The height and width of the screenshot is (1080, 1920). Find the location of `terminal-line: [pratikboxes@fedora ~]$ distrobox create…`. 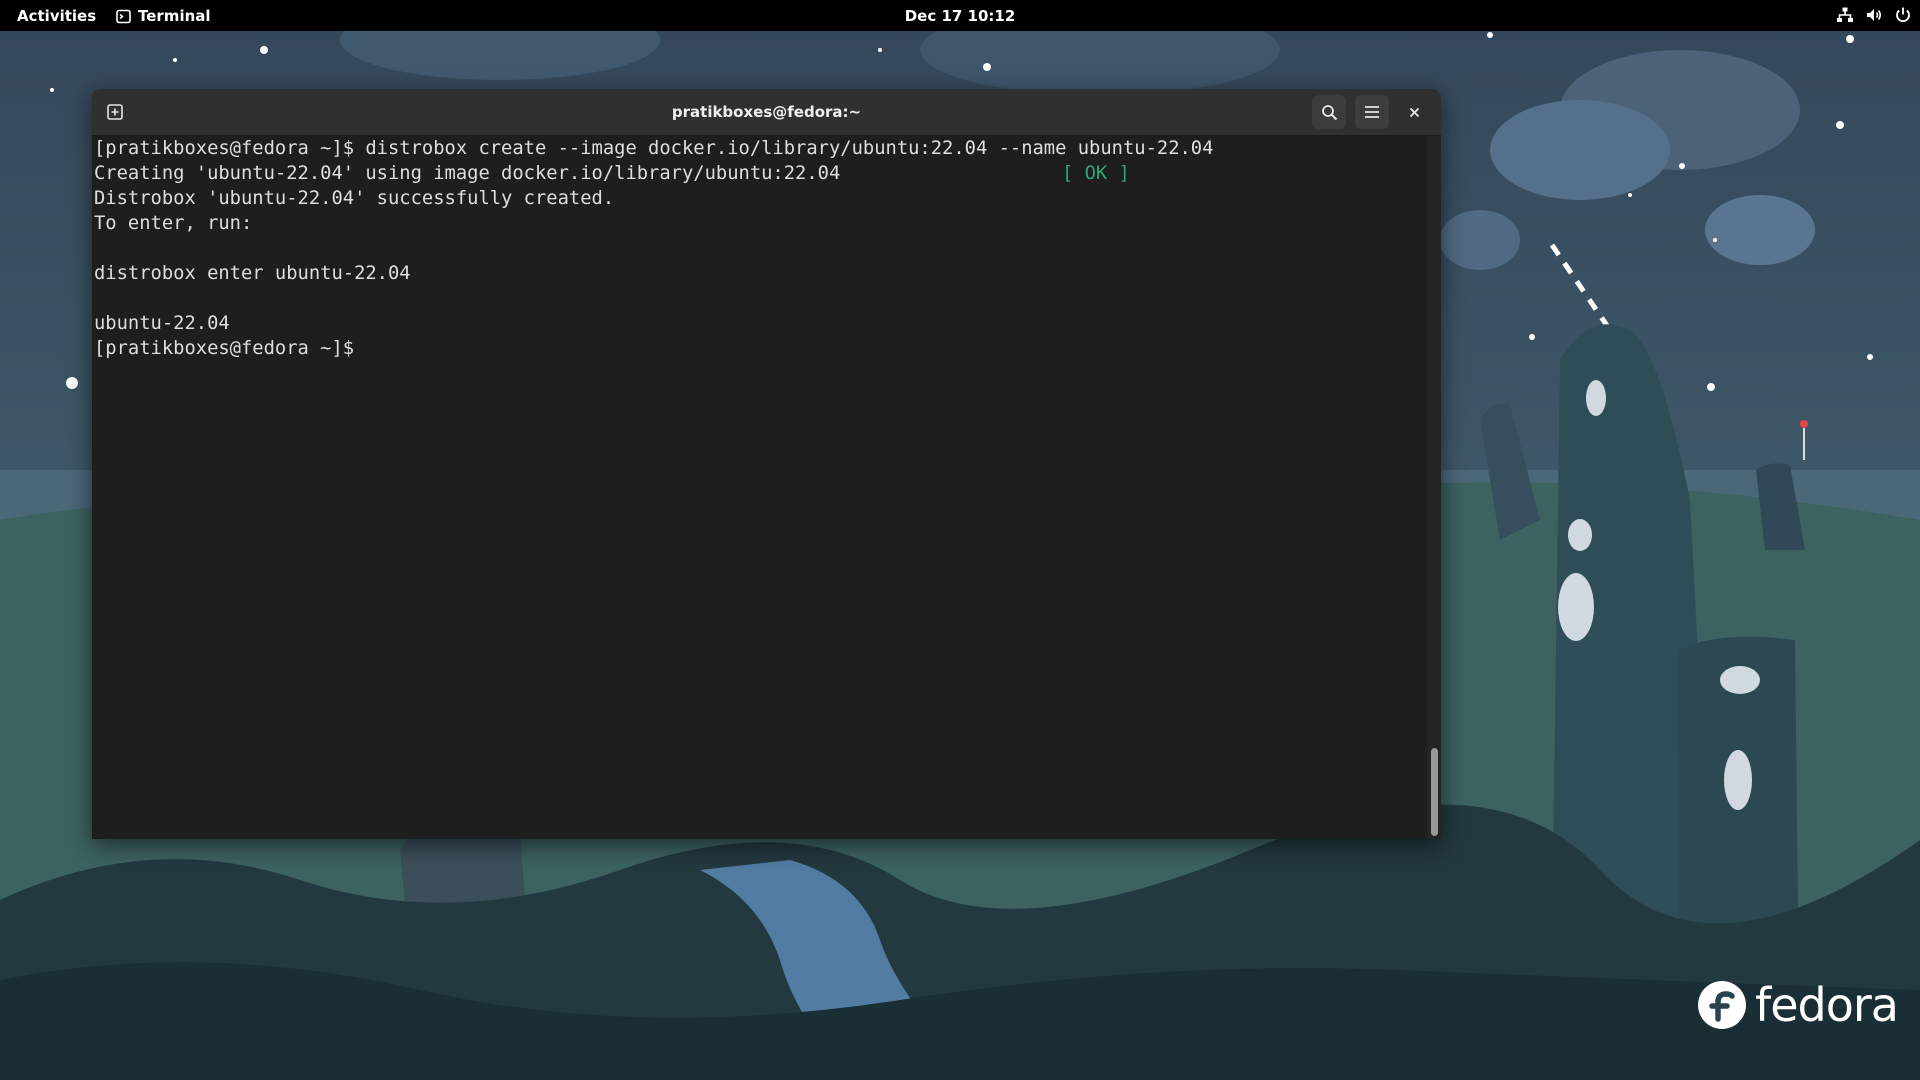

terminal-line: [pratikboxes@fedora ~]$ distrobox create… is located at coordinates (654, 148).